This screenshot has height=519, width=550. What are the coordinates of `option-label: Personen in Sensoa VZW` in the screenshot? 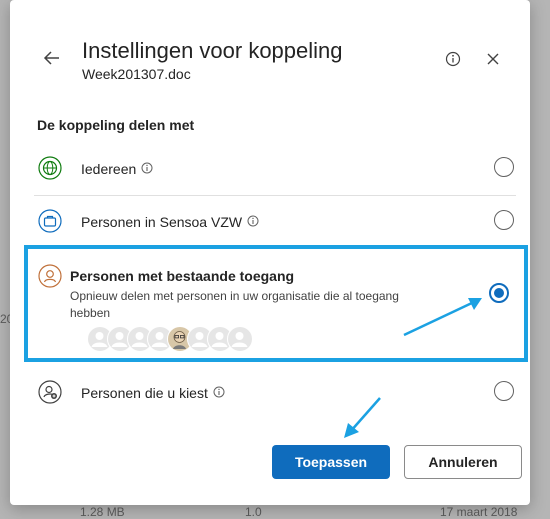 It's located at (170, 222).